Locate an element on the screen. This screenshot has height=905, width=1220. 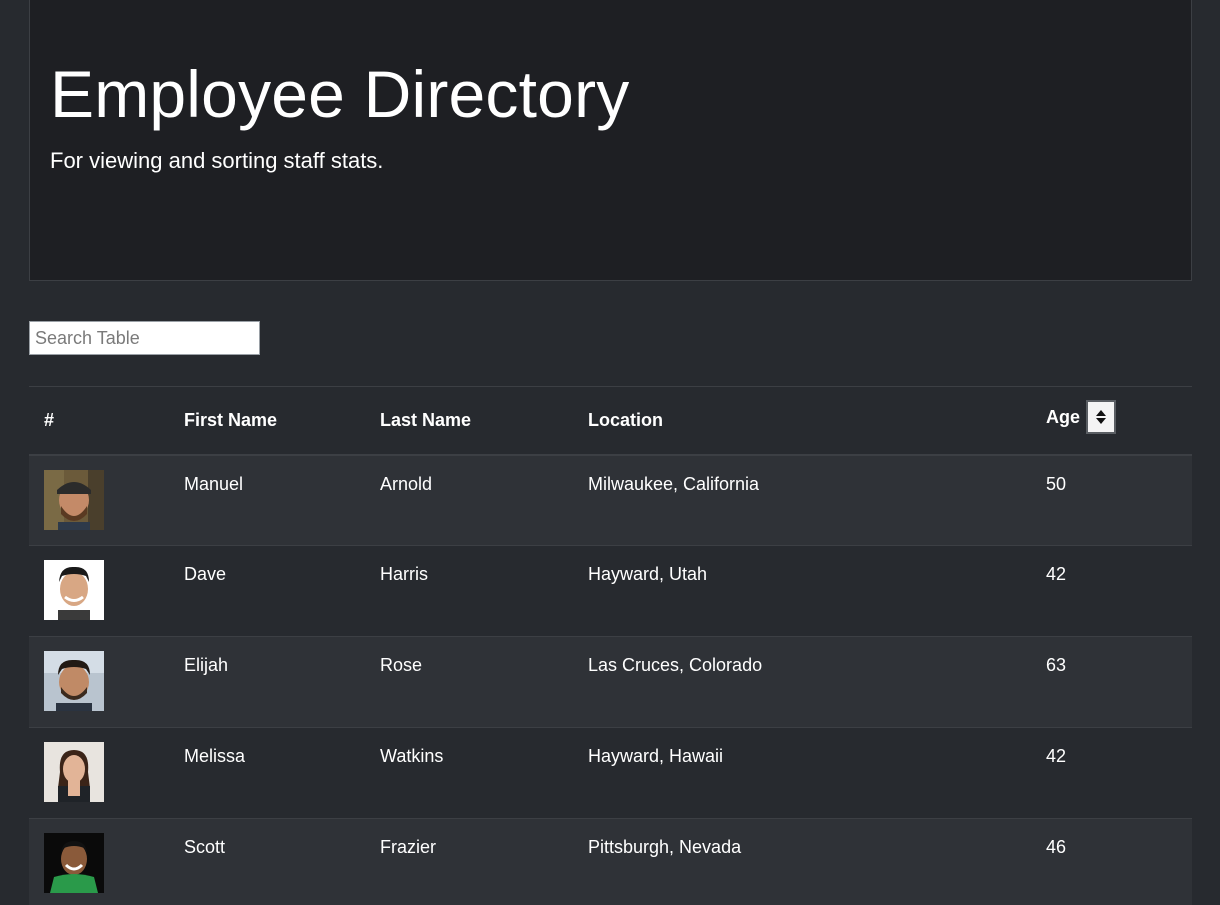
age-cell: 63 is located at coordinates (1056, 665).